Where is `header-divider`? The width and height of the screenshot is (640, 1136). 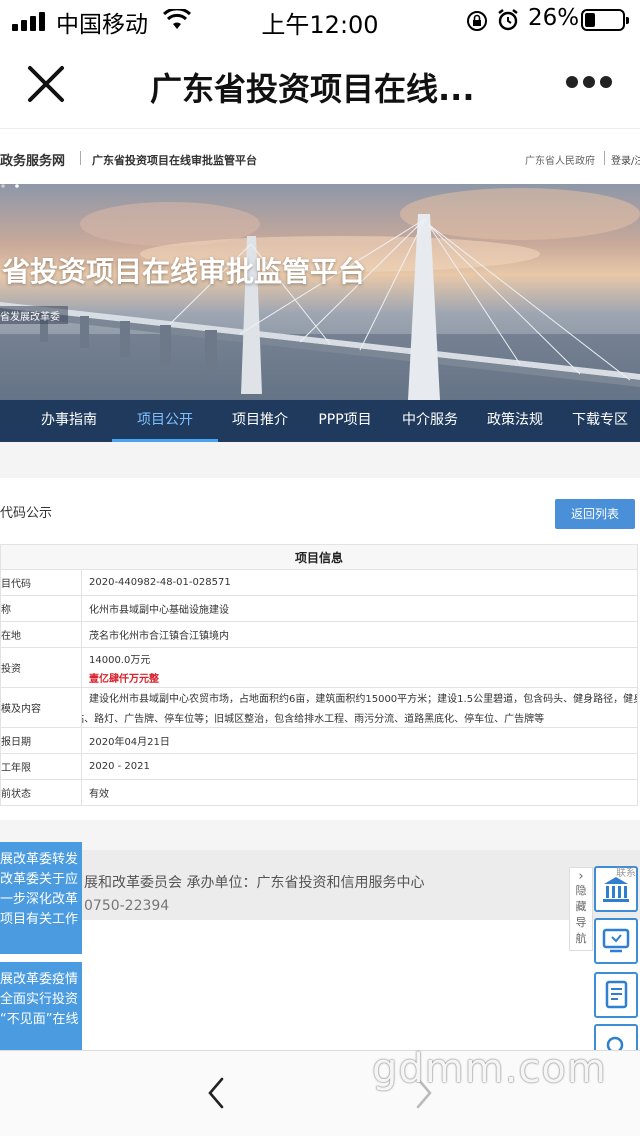 header-divider is located at coordinates (80, 158).